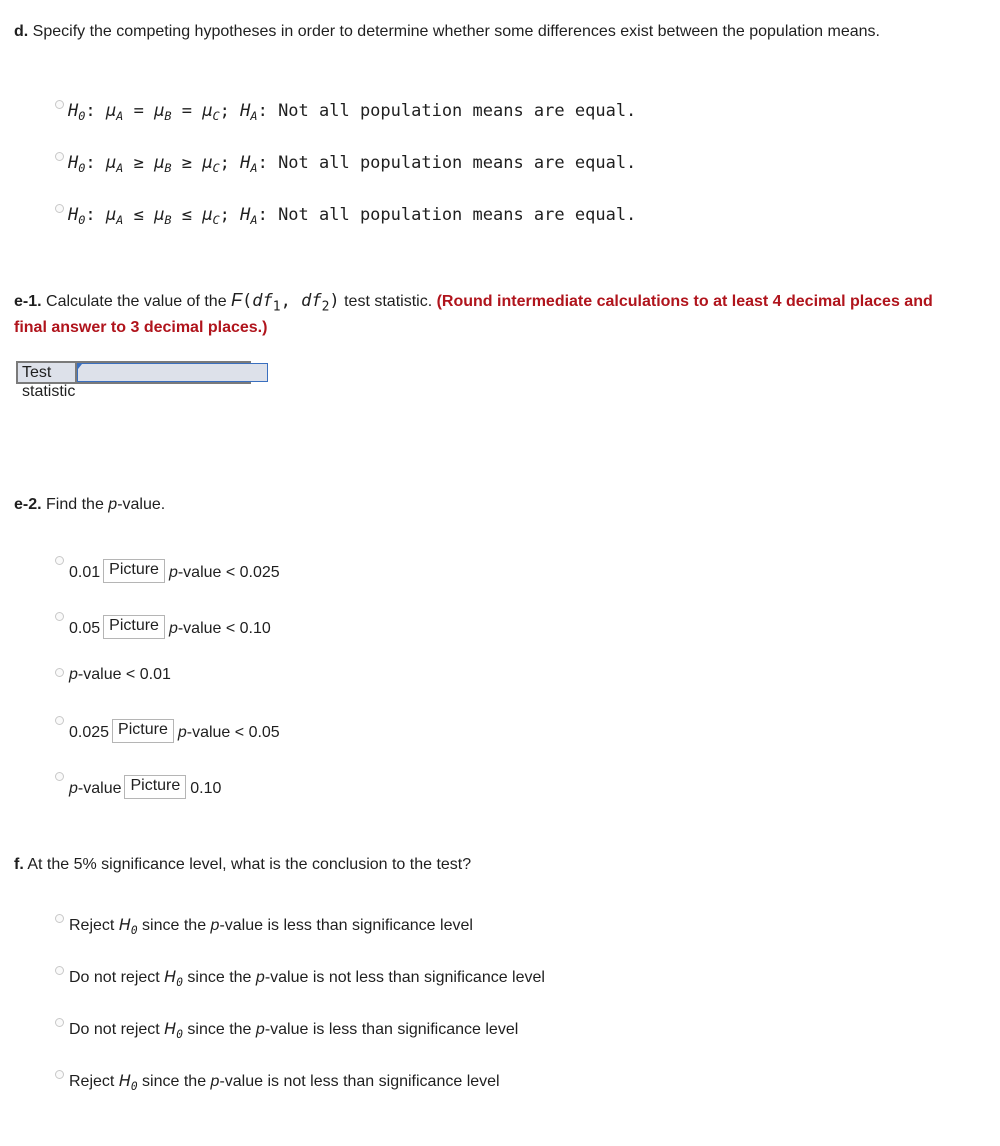 This screenshot has height=1146, width=1000. What do you see at coordinates (21, 31) in the screenshot?
I see `question-d-label: d.` at bounding box center [21, 31].